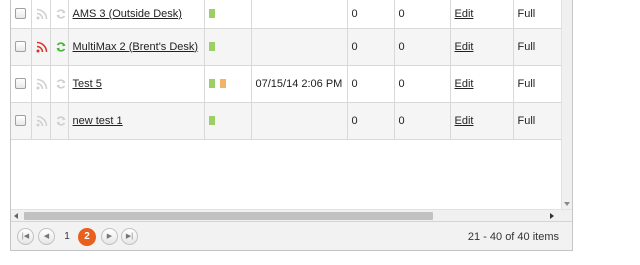 Image resolution: width=640 pixels, height=265 pixels. Describe the element at coordinates (67, 237) in the screenshot. I see `page-1-button: 1` at that location.